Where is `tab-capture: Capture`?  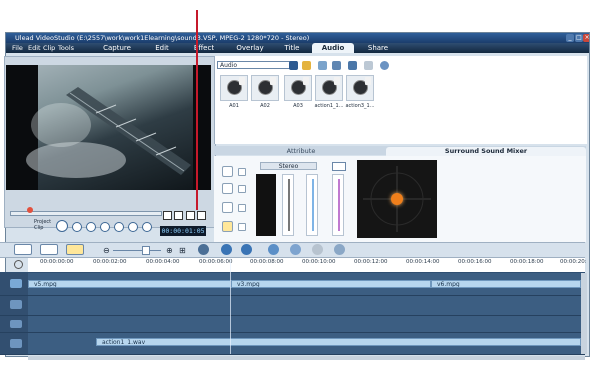 tab-capture: Capture is located at coordinates (117, 48).